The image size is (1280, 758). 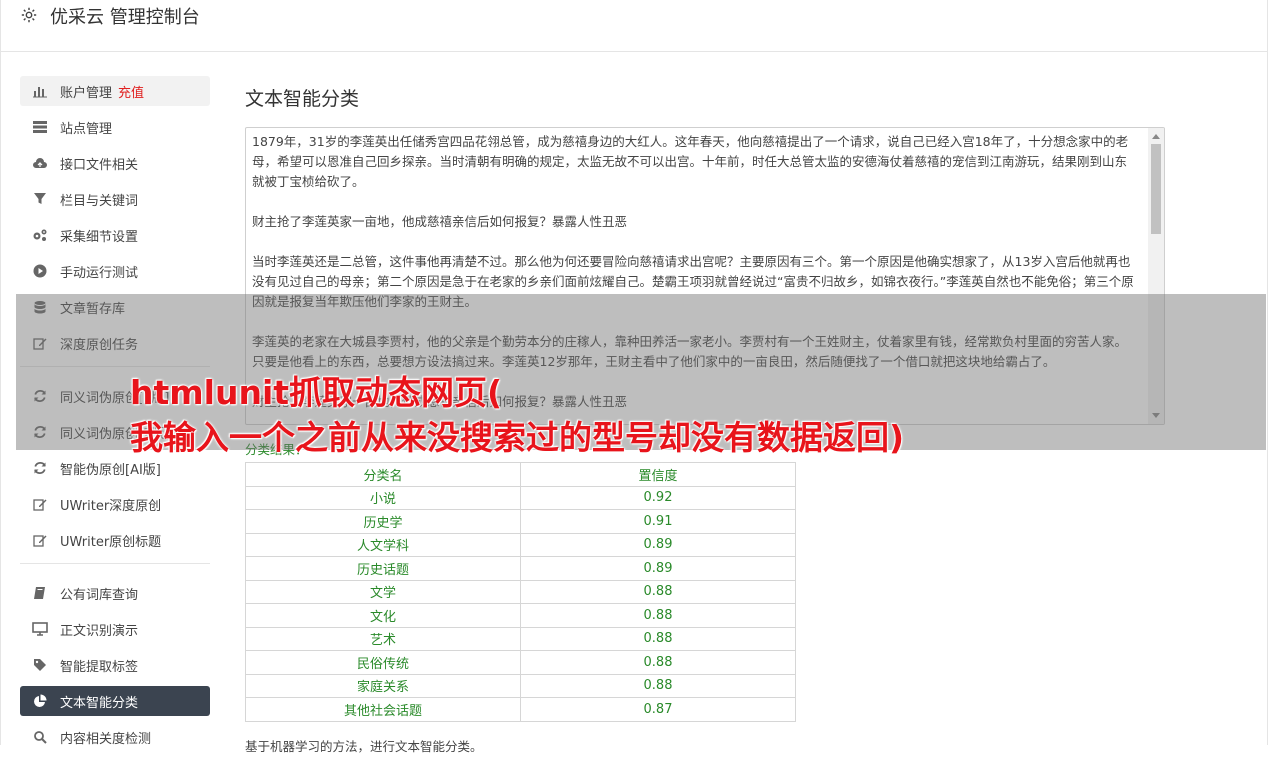 I want to click on sidebar-item-public-dictionary: 公有词库查询, so click(x=115, y=593).